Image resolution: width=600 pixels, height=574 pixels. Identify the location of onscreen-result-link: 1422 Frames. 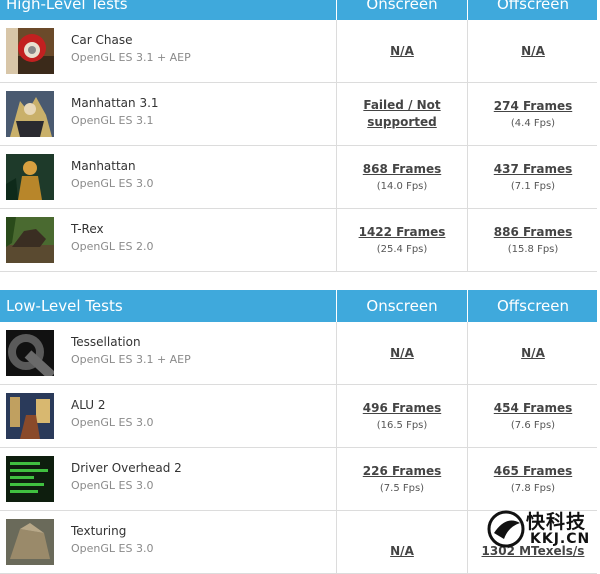
(402, 232).